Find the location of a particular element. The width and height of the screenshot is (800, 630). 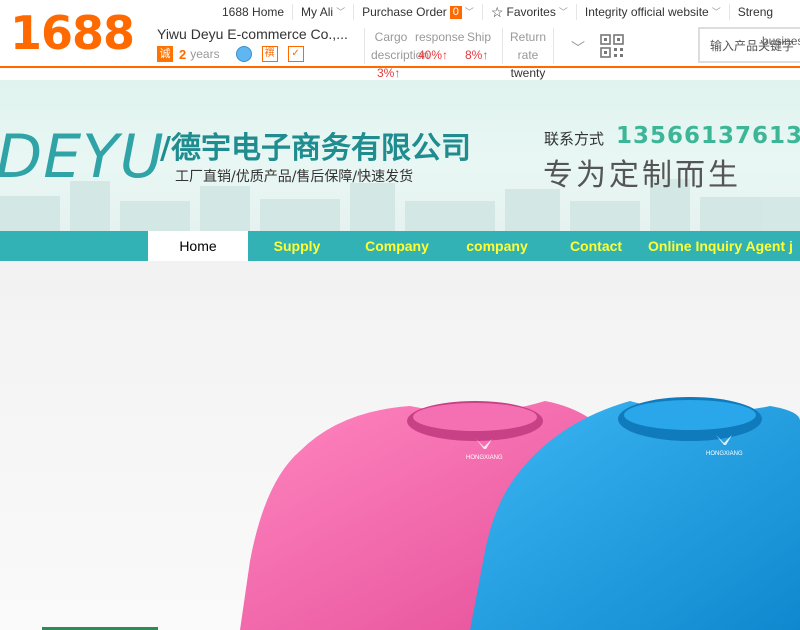

nav-favorites-label: Favorites is located at coordinates (531, 12).